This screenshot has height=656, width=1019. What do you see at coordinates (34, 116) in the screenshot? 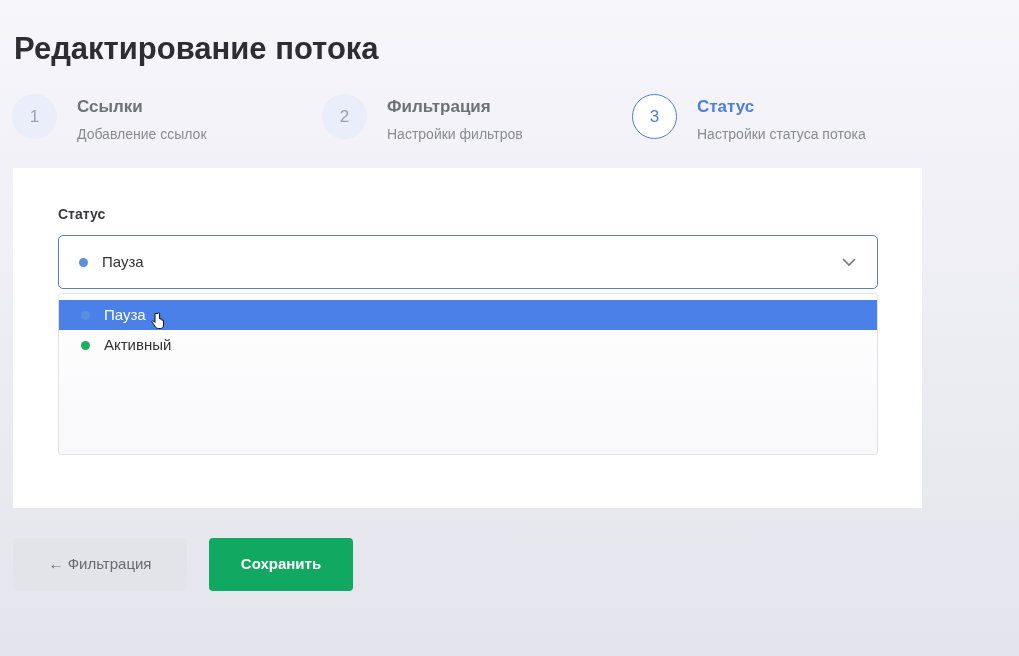
I see `step-number: 1` at bounding box center [34, 116].